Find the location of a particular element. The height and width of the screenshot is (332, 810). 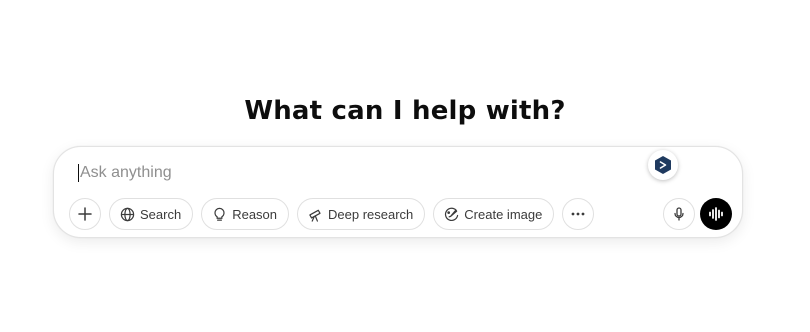

more-options-button is located at coordinates (578, 214).